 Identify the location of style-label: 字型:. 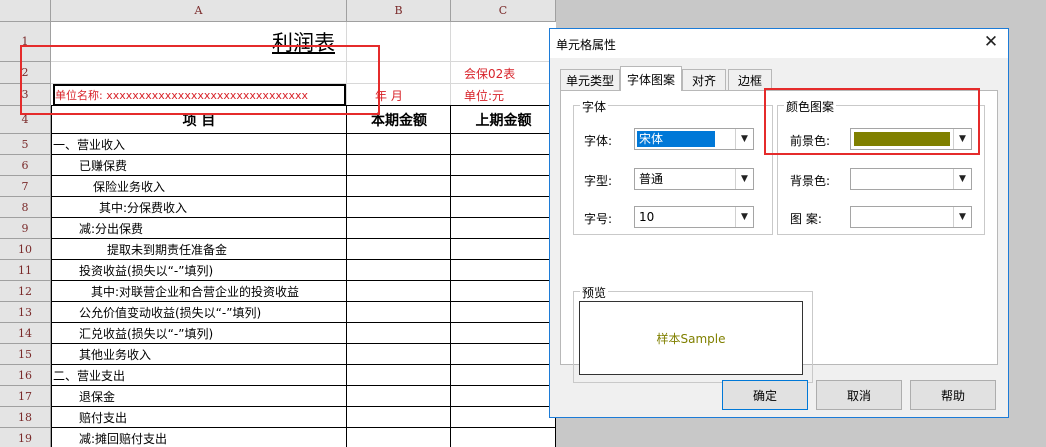
(598, 181).